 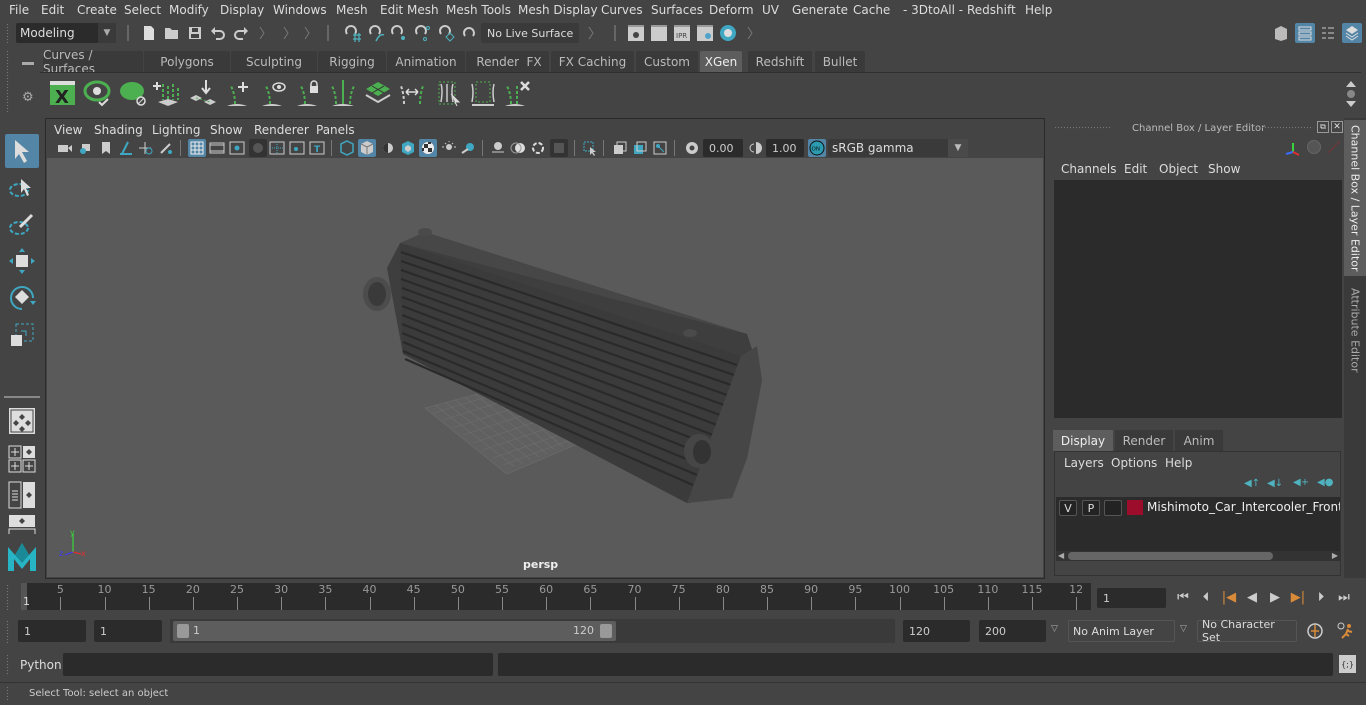 What do you see at coordinates (1243, 507) in the screenshot?
I see `layer-name: Mishimoto_Car_Intercooler_Front_Sid` at bounding box center [1243, 507].